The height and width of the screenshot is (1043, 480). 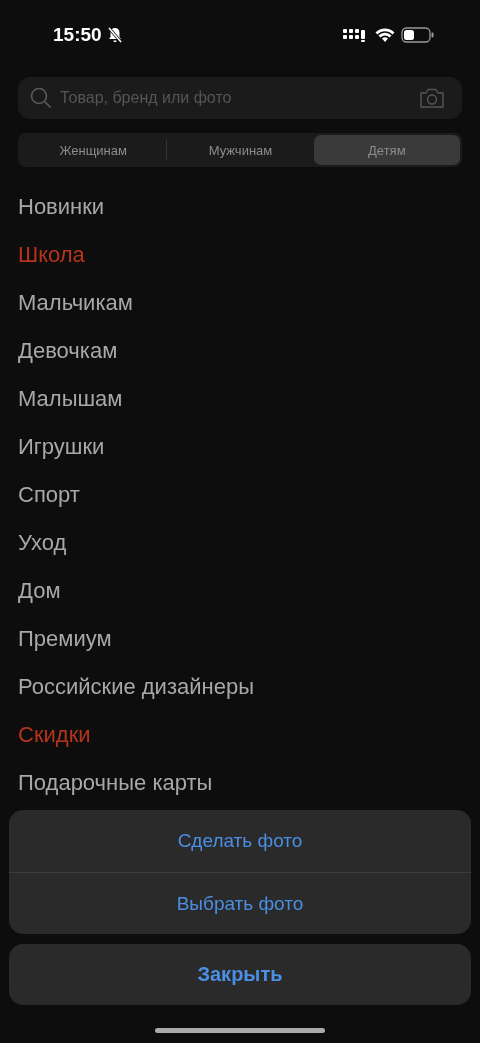 I want to click on category-item: Подарочные карты, so click(x=240, y=783).